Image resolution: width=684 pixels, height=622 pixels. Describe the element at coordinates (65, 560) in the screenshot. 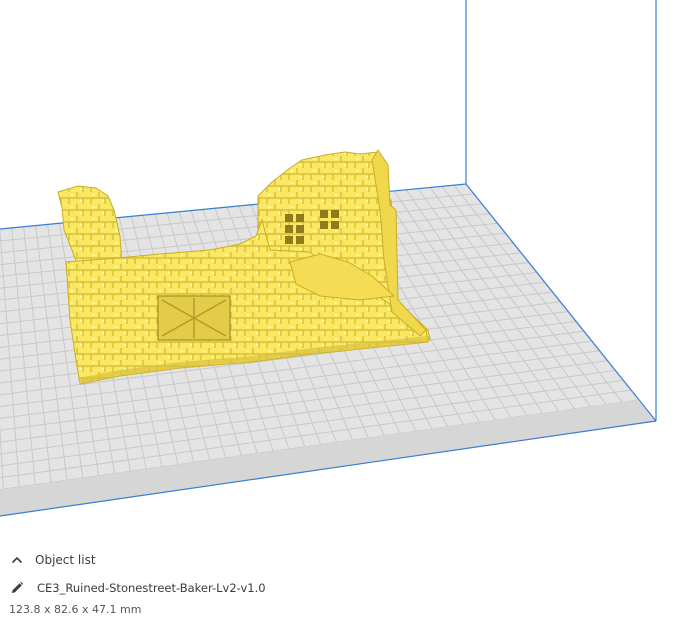

I see `object-list-label: Object list` at that location.